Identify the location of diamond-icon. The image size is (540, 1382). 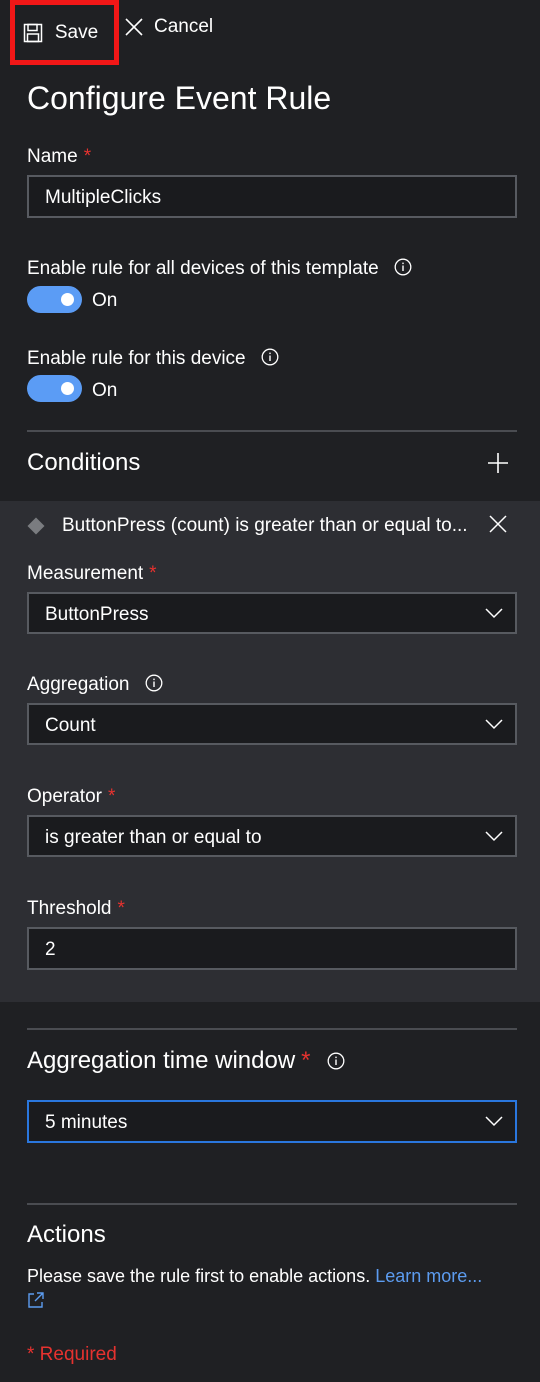
(36, 526).